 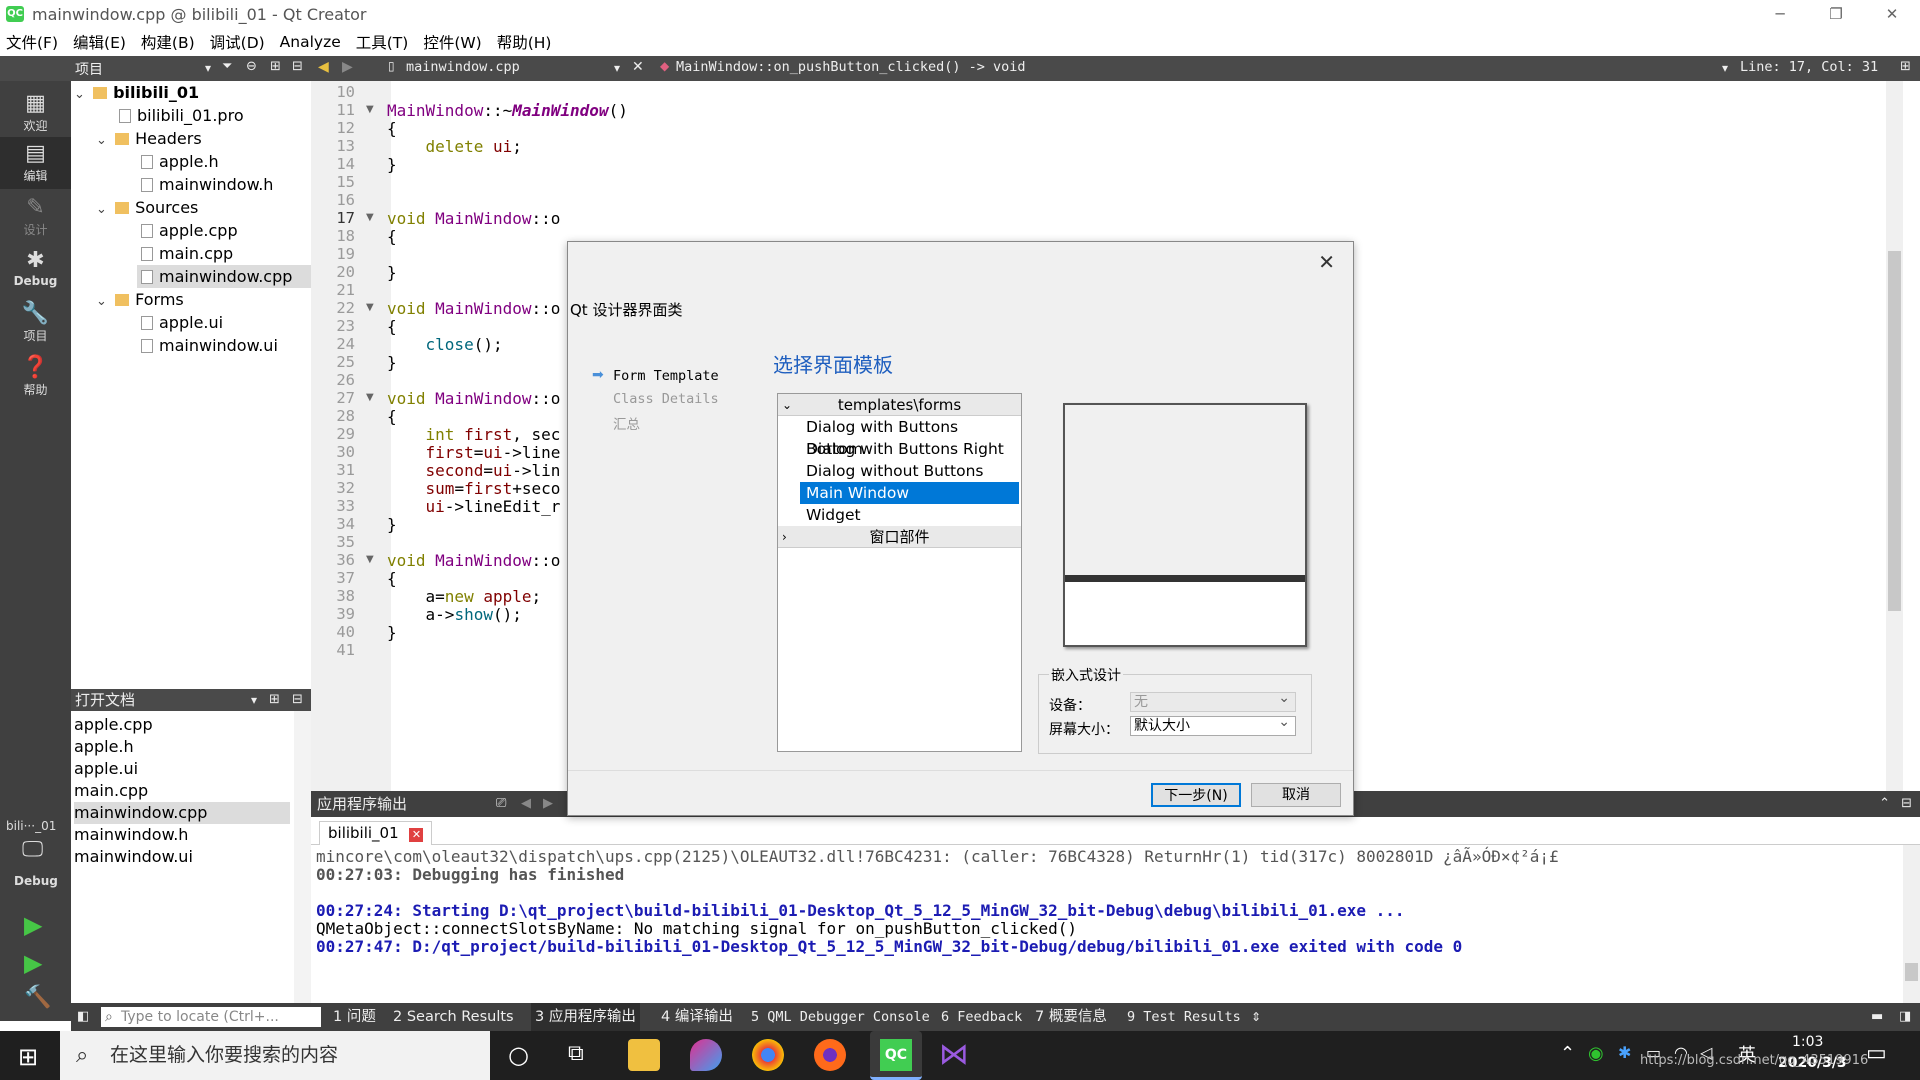 I want to click on tree-item-selected: mainwindow.cpp, so click(x=224, y=276).